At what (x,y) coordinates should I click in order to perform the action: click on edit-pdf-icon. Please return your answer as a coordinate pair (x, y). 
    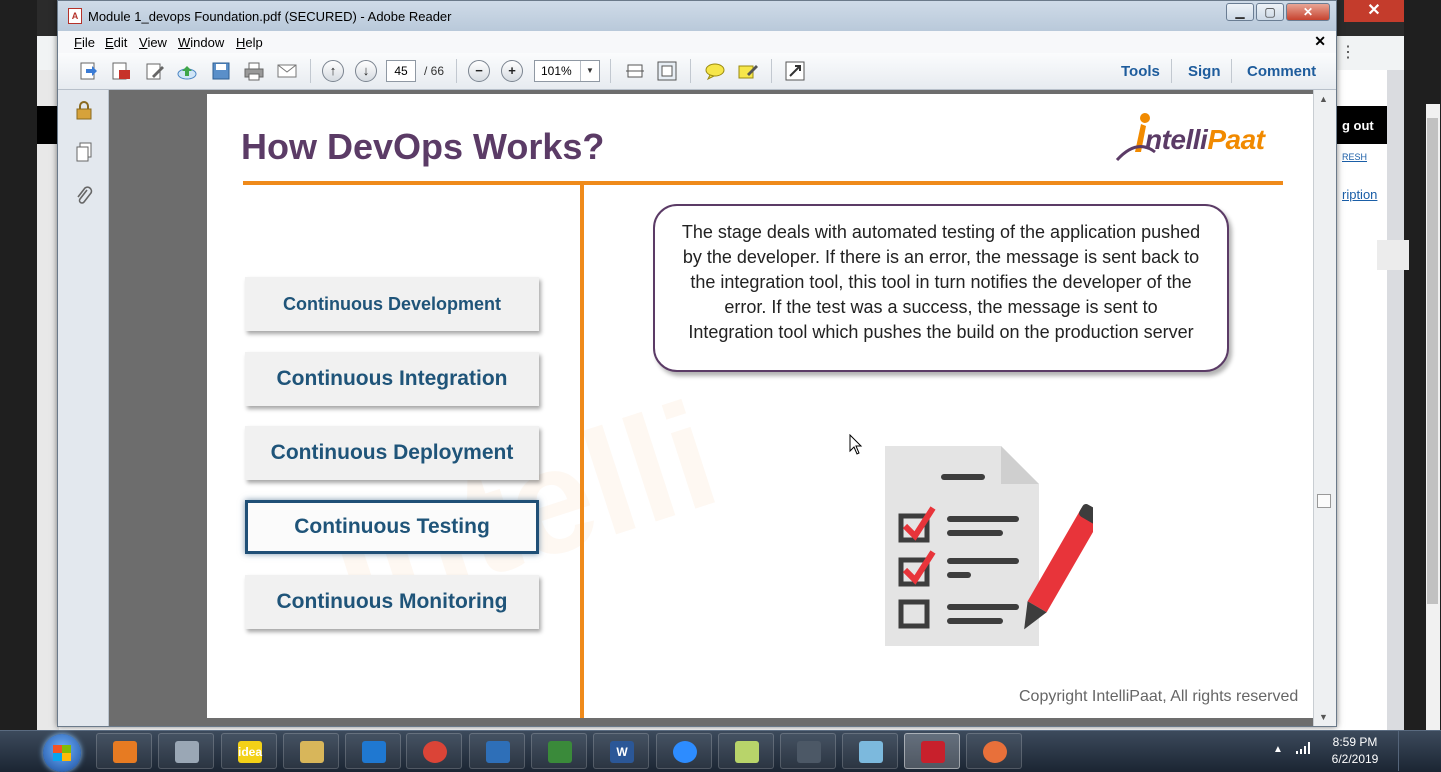
    Looking at the image, I should click on (155, 71).